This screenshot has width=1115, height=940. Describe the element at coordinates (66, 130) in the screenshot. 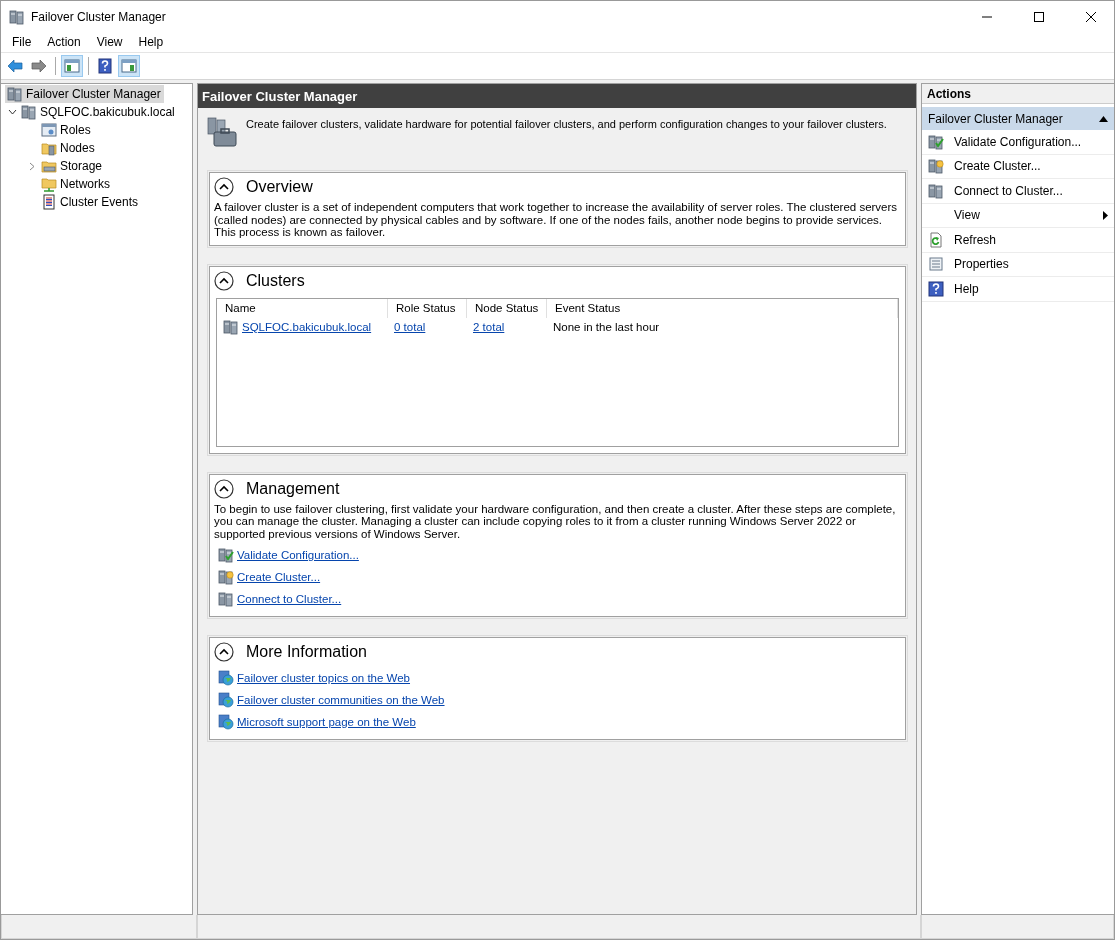

I see `tree-item: Roles` at that location.